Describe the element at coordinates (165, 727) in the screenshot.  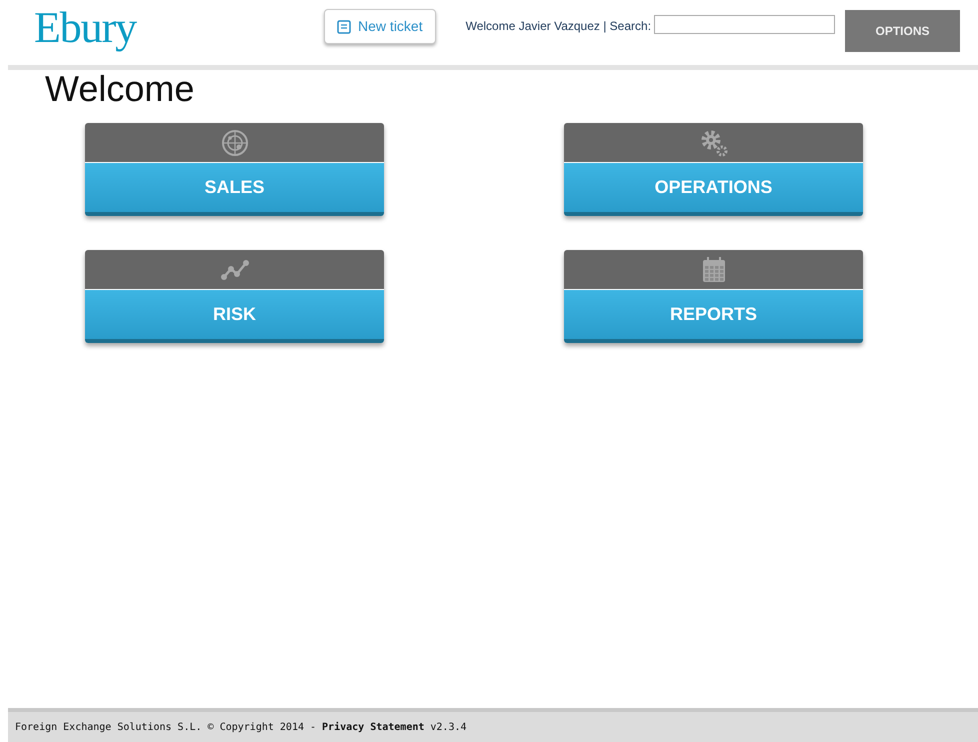
I see `copyright-text: Foreign Exchange Solutions S.L. © Copyright 2014 -` at that location.